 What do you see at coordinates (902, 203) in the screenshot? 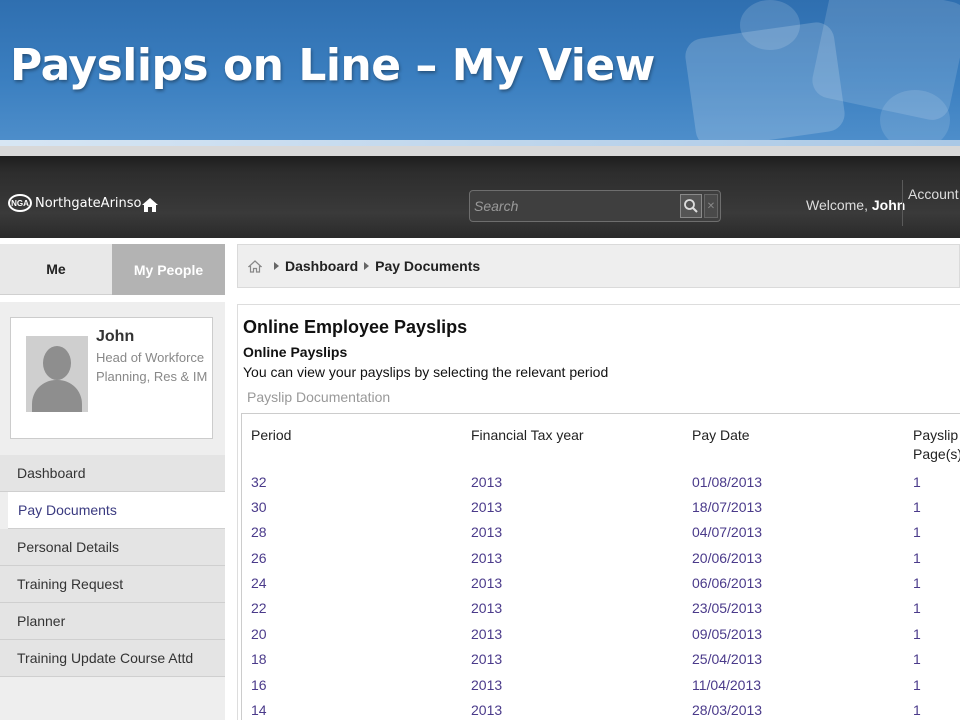
I see `divider` at bounding box center [902, 203].